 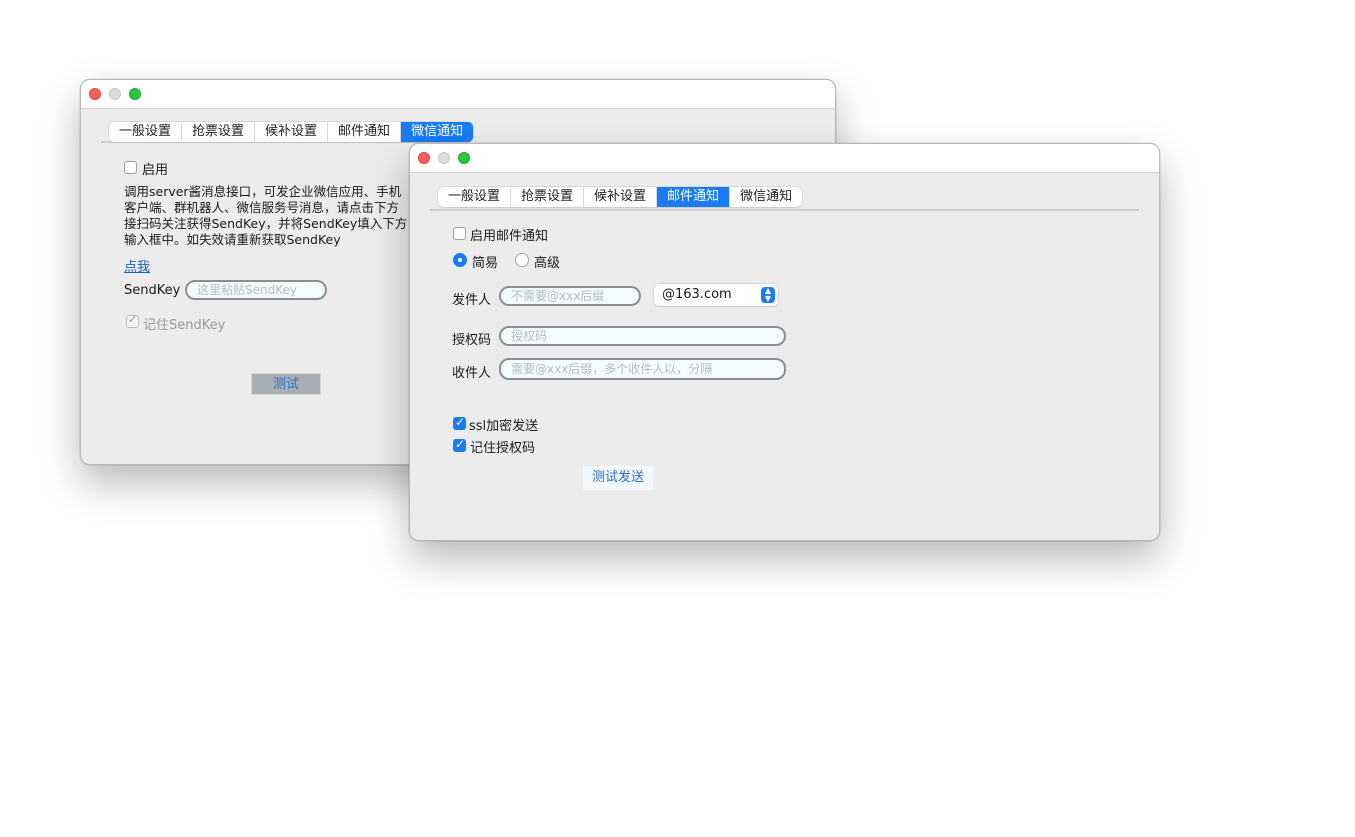 I want to click on domain-select: @163.com ▲ ▼, so click(x=716, y=295).